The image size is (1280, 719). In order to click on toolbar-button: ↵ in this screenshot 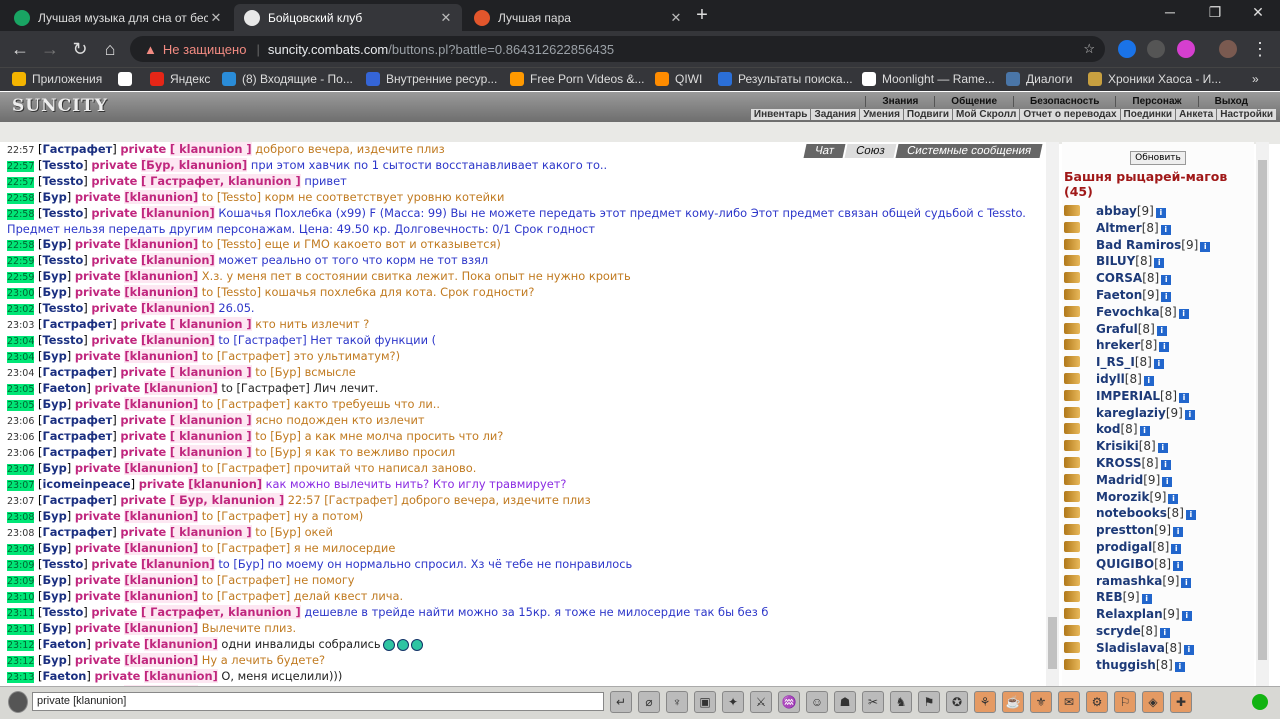, I will do `click(621, 702)`.